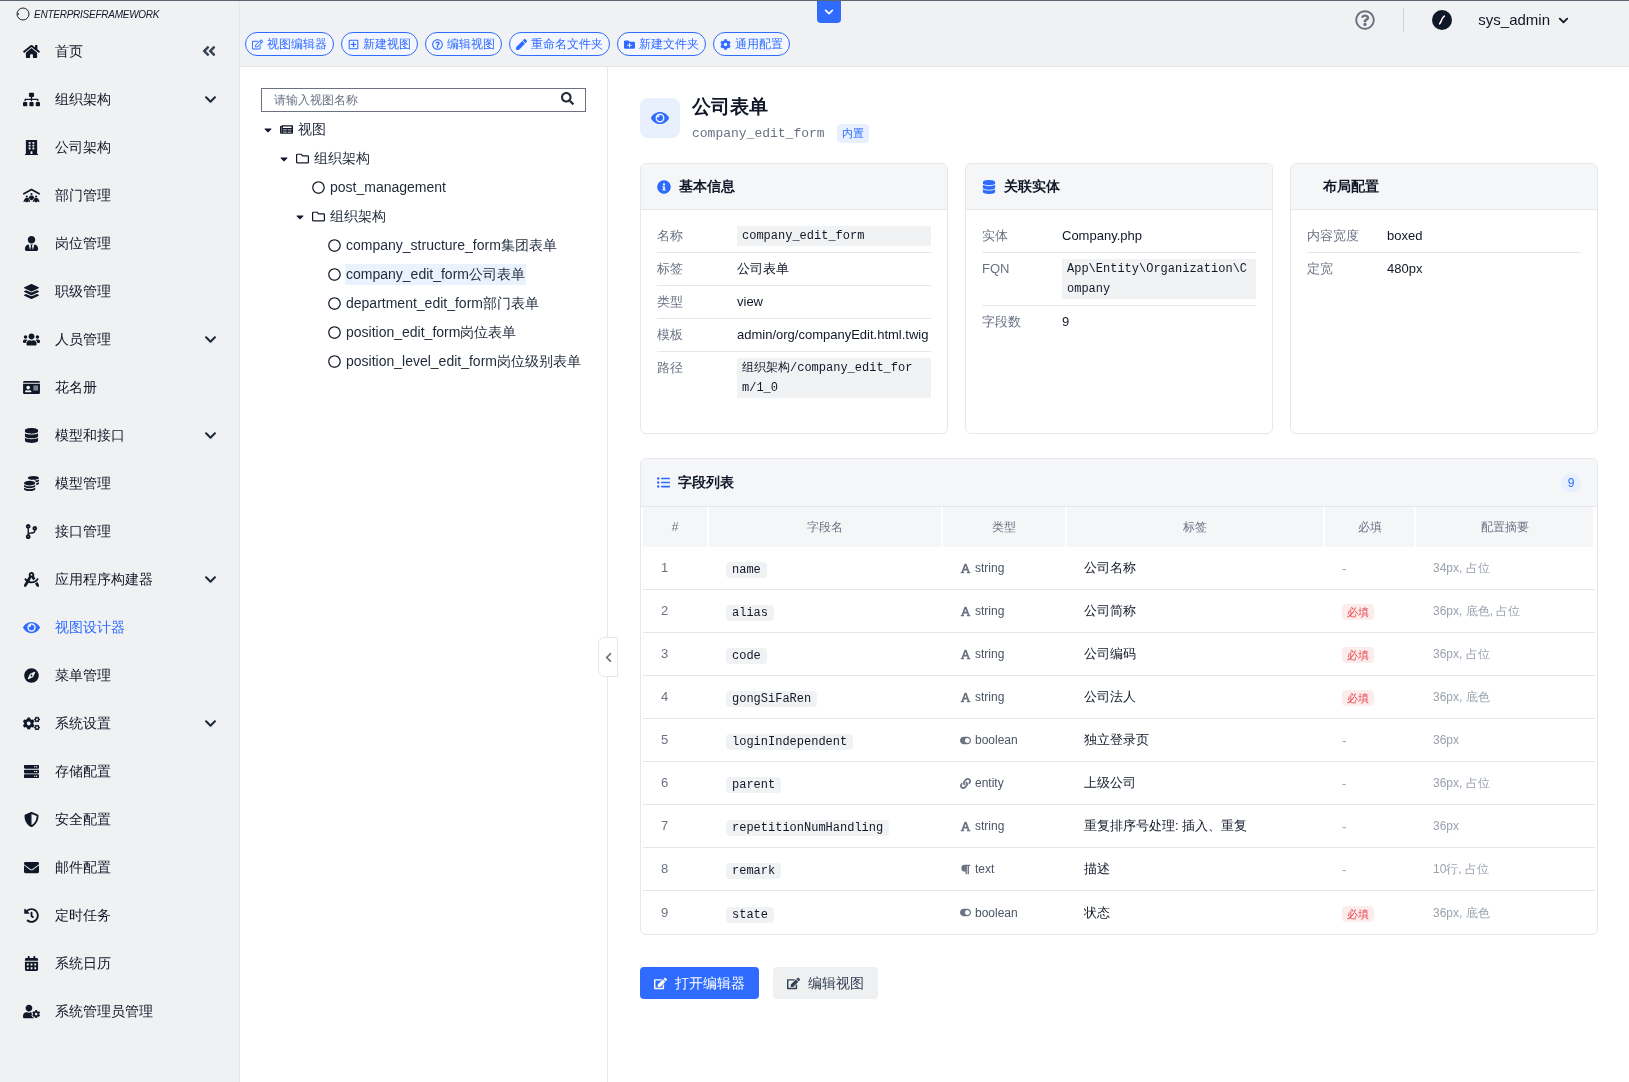 This screenshot has height=1082, width=1629. What do you see at coordinates (119, 819) in the screenshot?
I see `nav-item: 安全配置` at bounding box center [119, 819].